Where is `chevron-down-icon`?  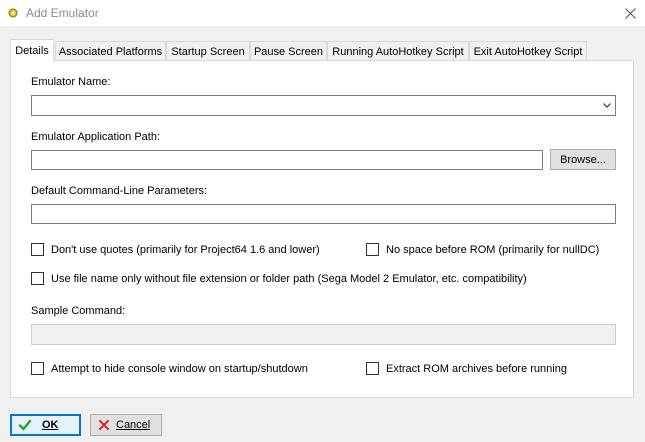
chevron-down-icon is located at coordinates (607, 105).